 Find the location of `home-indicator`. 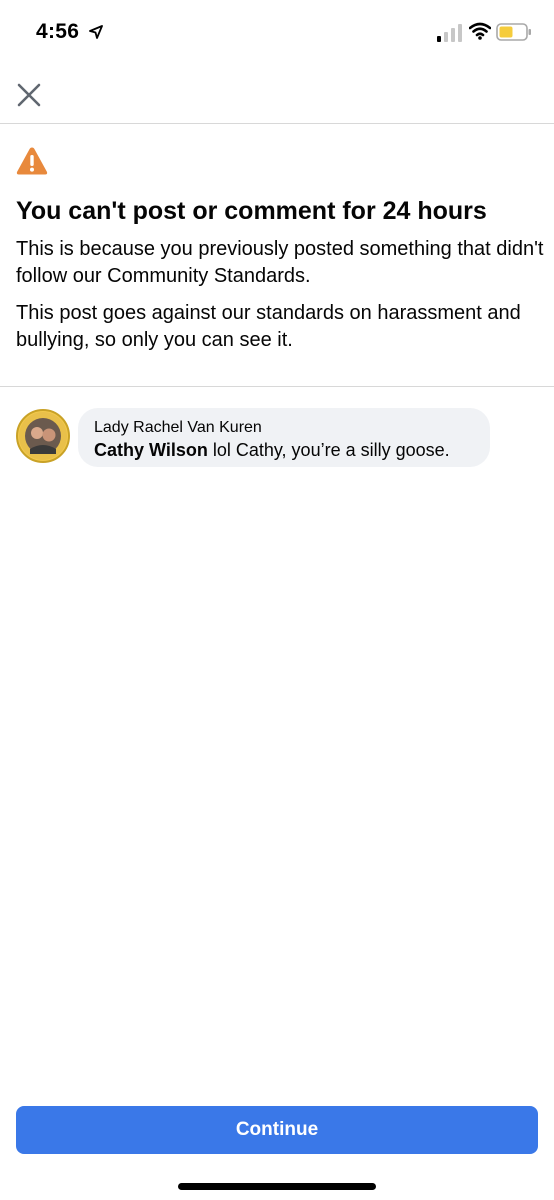

home-indicator is located at coordinates (277, 1186).